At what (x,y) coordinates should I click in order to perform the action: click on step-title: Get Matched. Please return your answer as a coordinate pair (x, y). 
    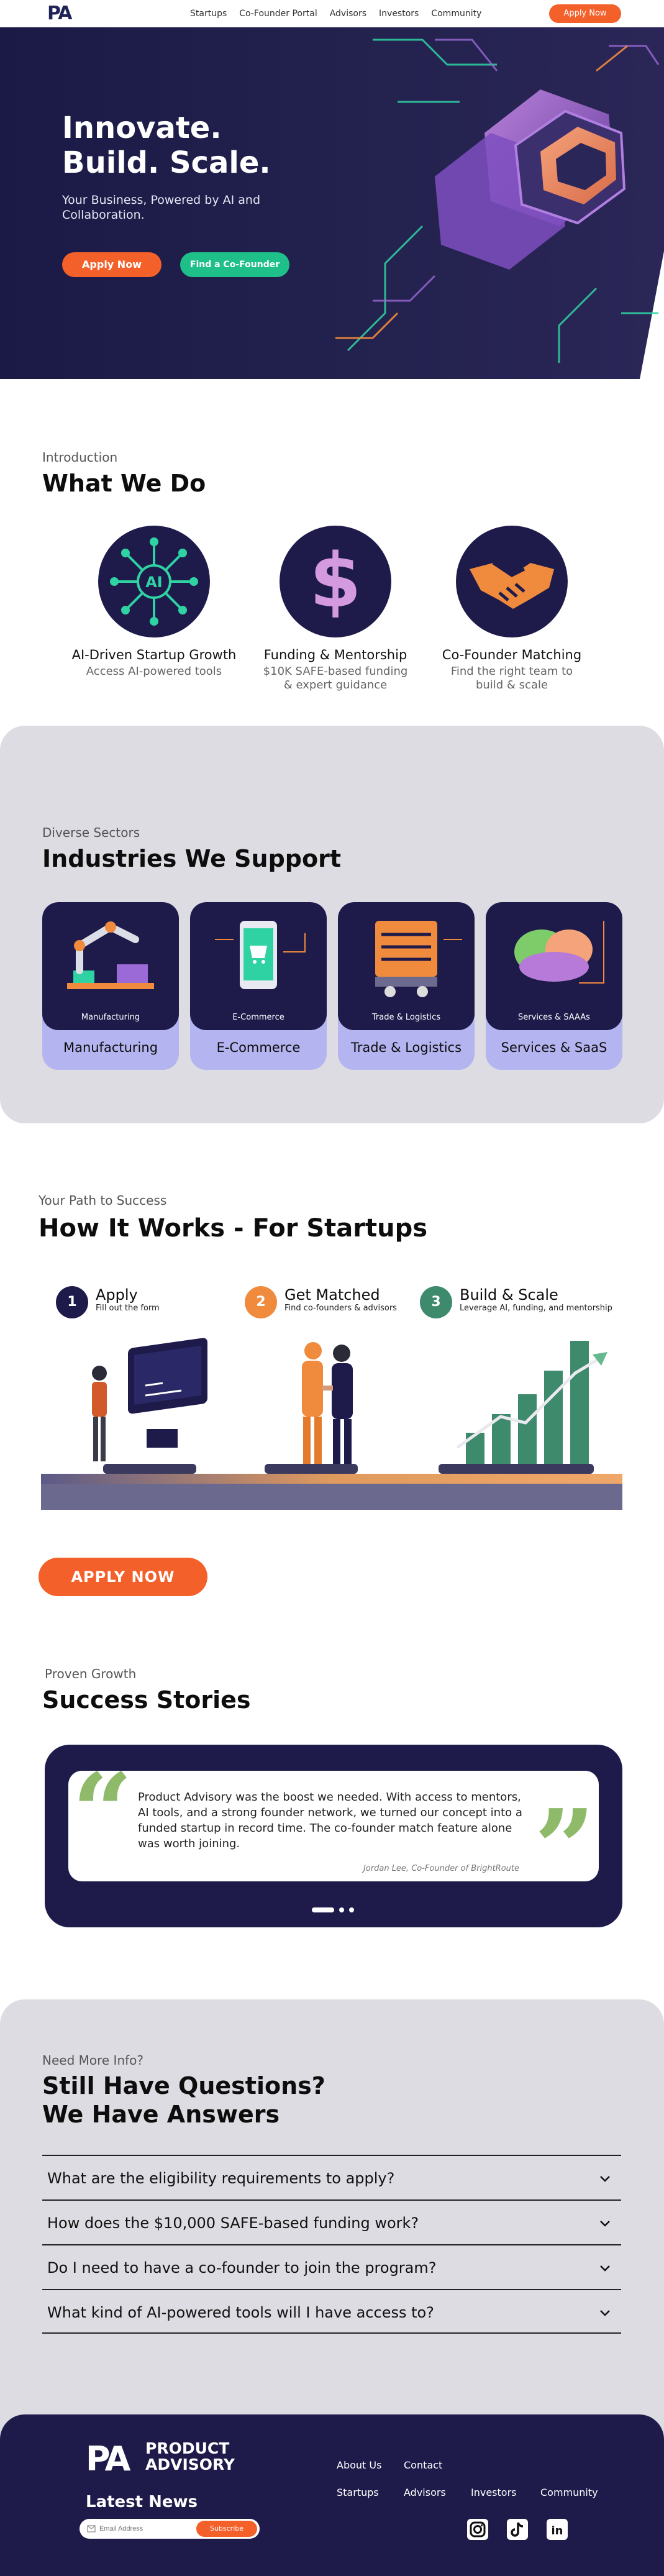
    Looking at the image, I should click on (332, 1295).